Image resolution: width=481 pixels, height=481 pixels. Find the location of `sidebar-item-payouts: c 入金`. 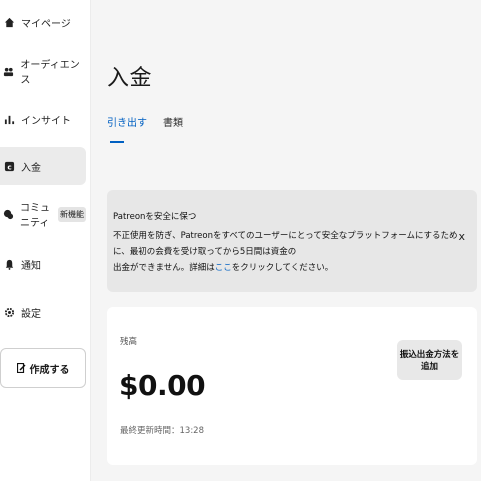

sidebar-item-payouts: c 入金 is located at coordinates (43, 166).